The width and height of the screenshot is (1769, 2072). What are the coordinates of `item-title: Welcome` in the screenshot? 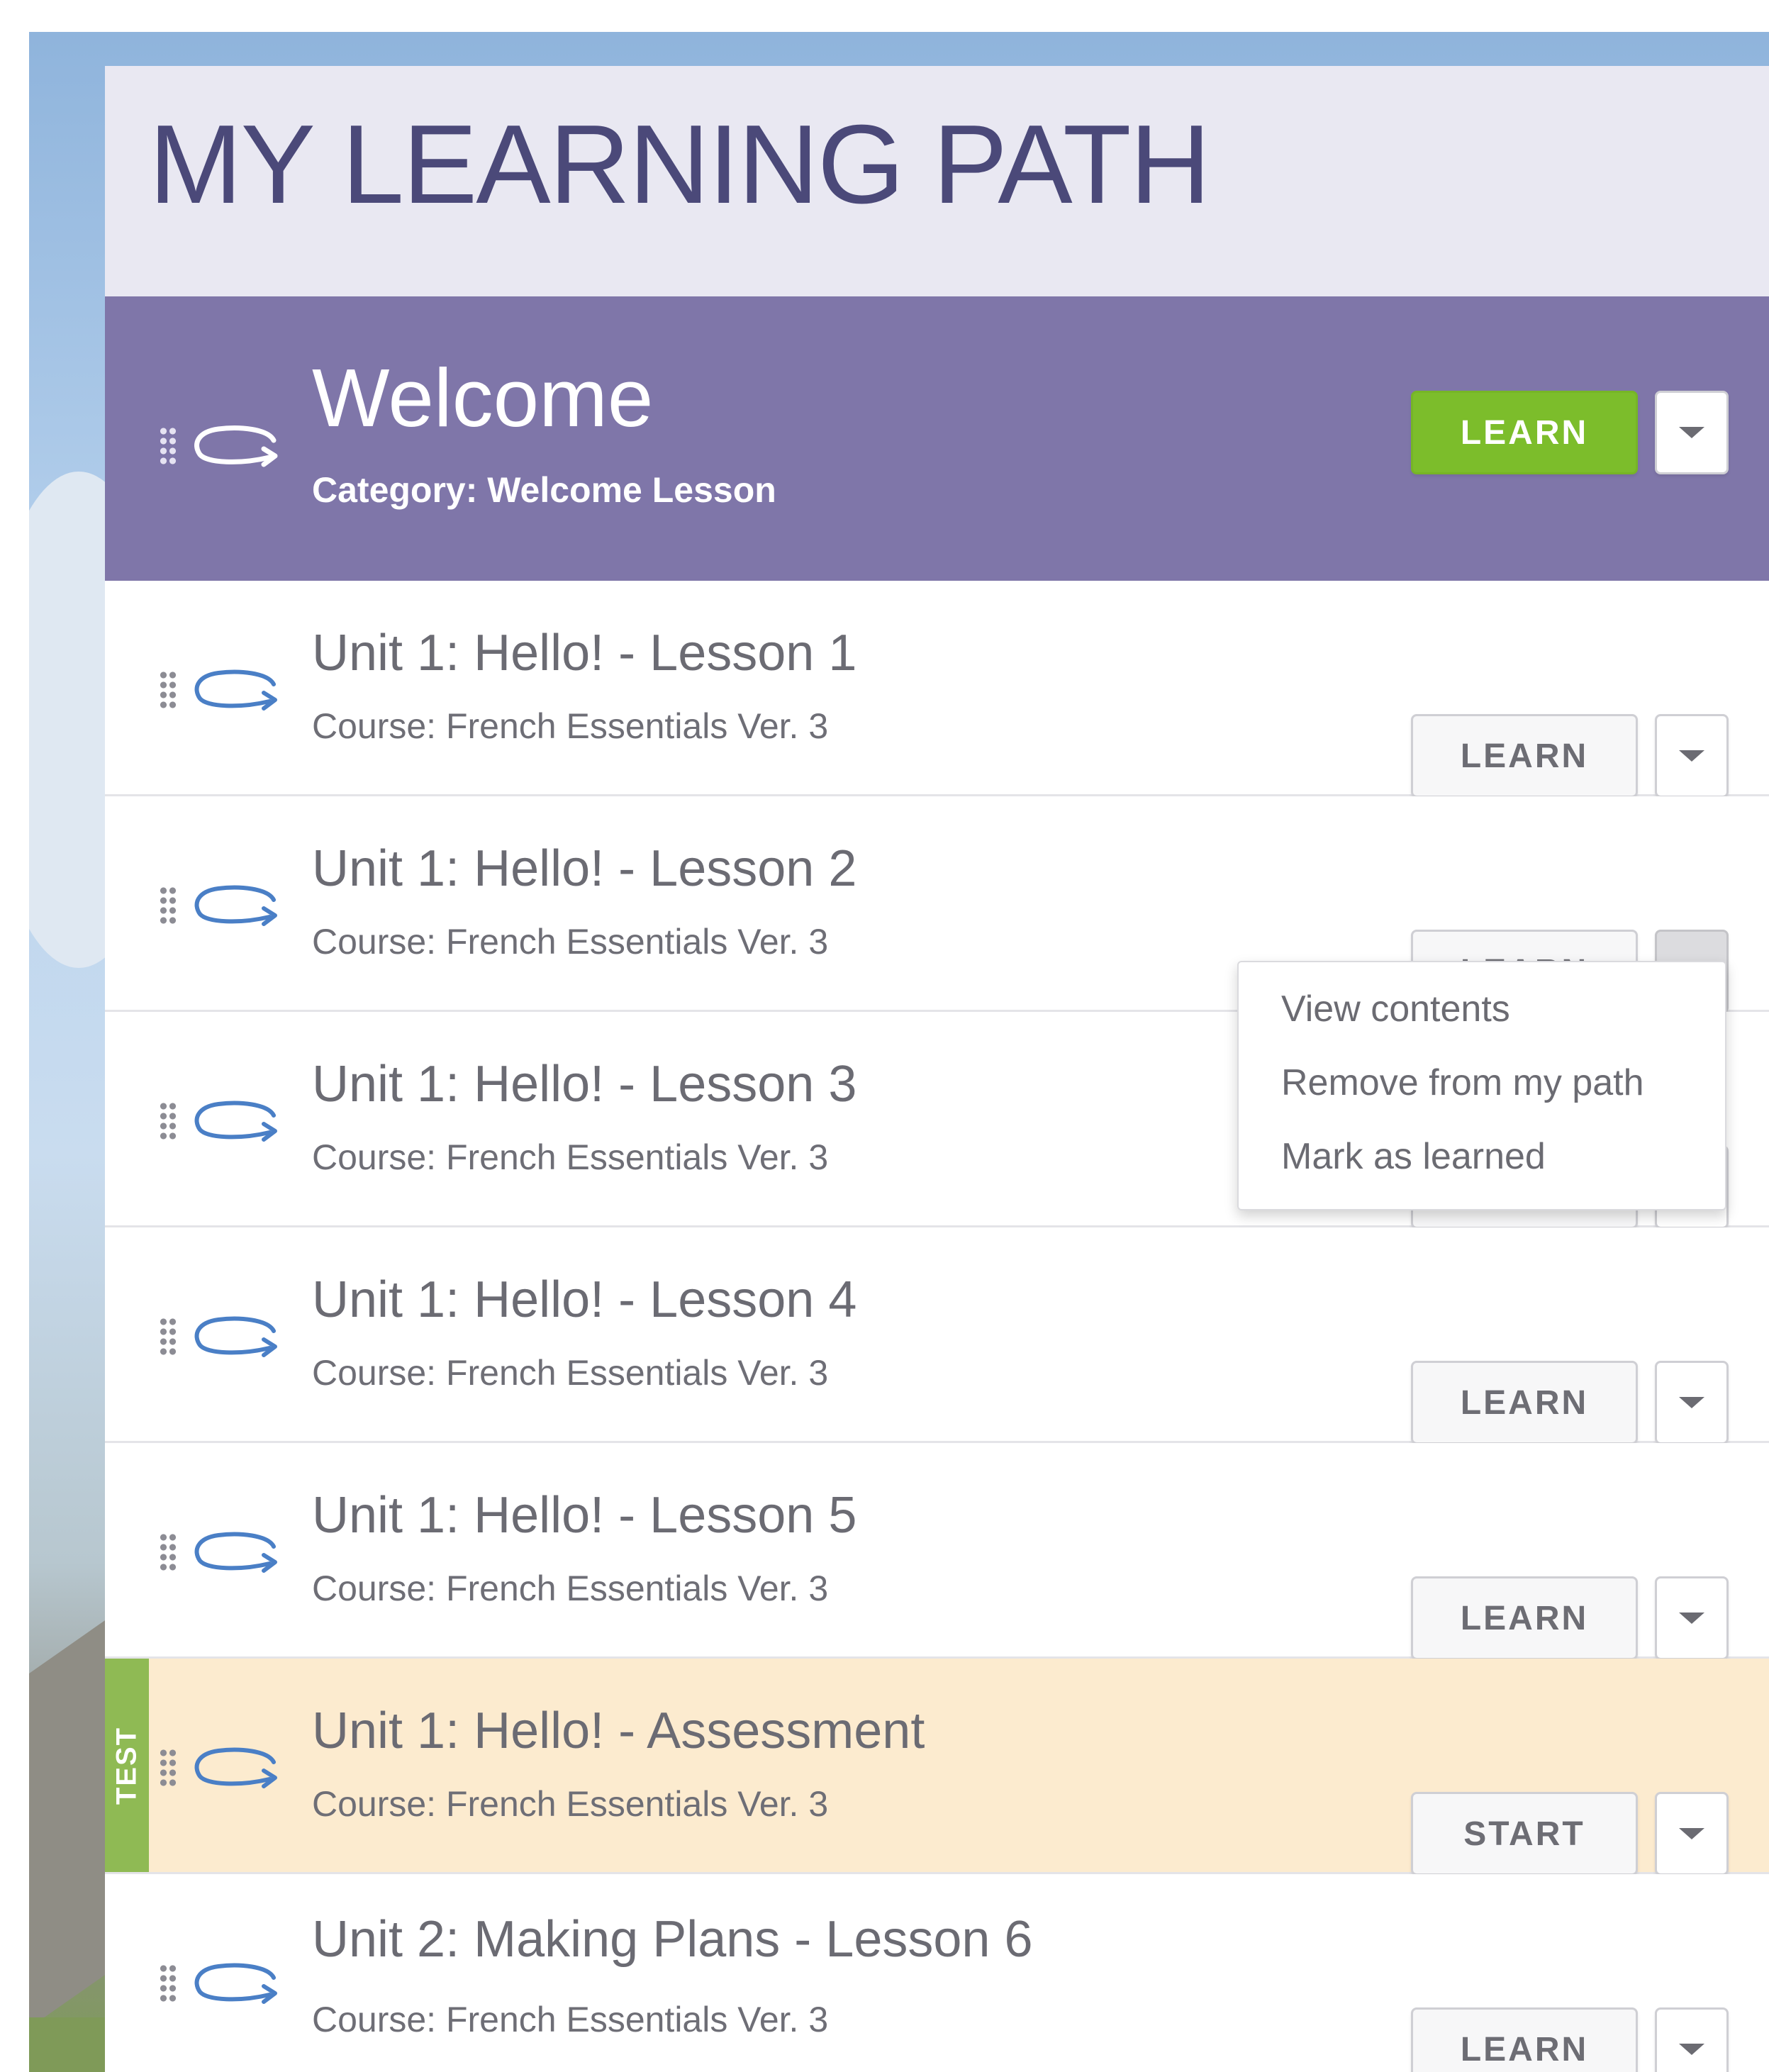 It's located at (483, 398).